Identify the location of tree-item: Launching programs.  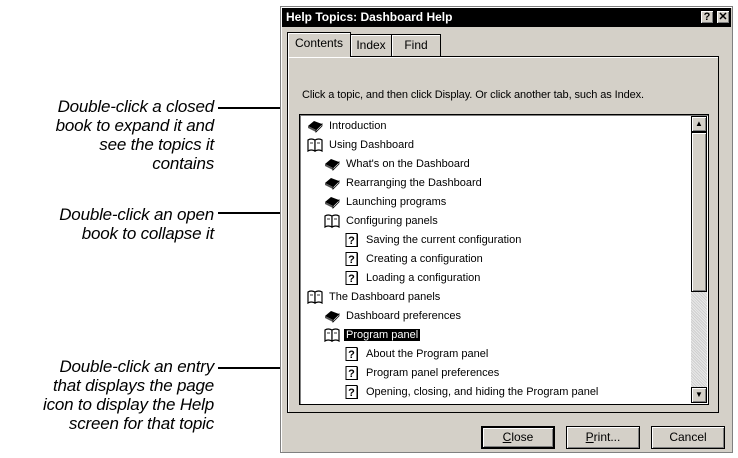
(386, 202).